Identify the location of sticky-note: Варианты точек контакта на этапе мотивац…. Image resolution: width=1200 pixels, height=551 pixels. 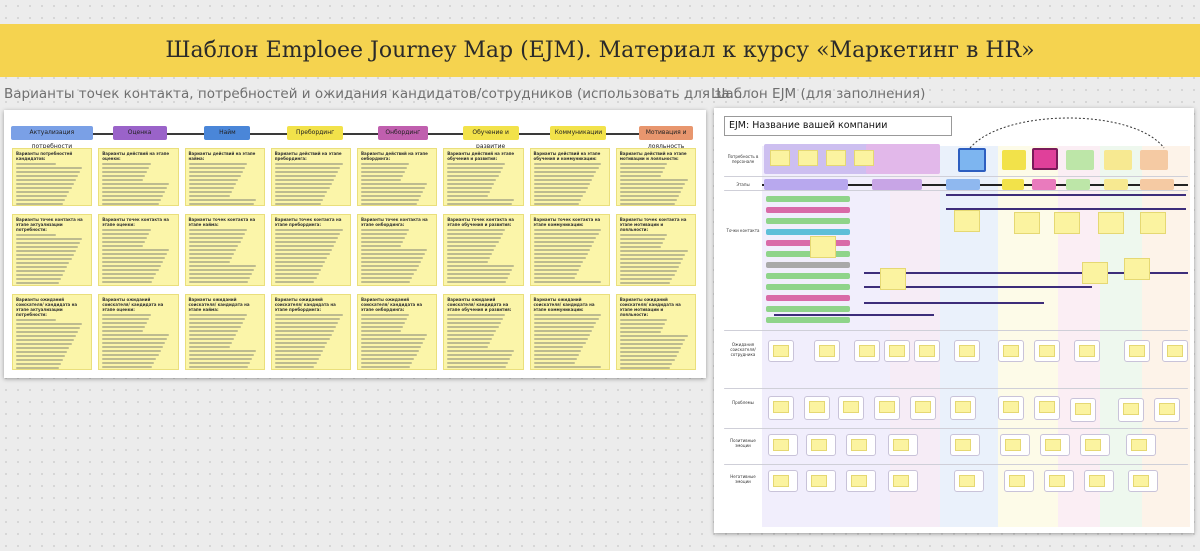
(655, 250).